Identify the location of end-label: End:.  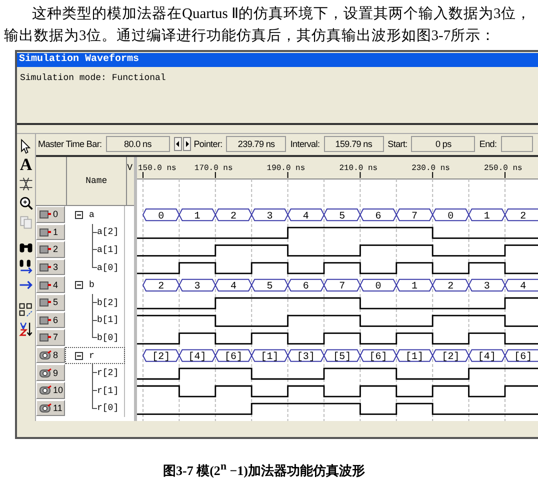
(488, 144).